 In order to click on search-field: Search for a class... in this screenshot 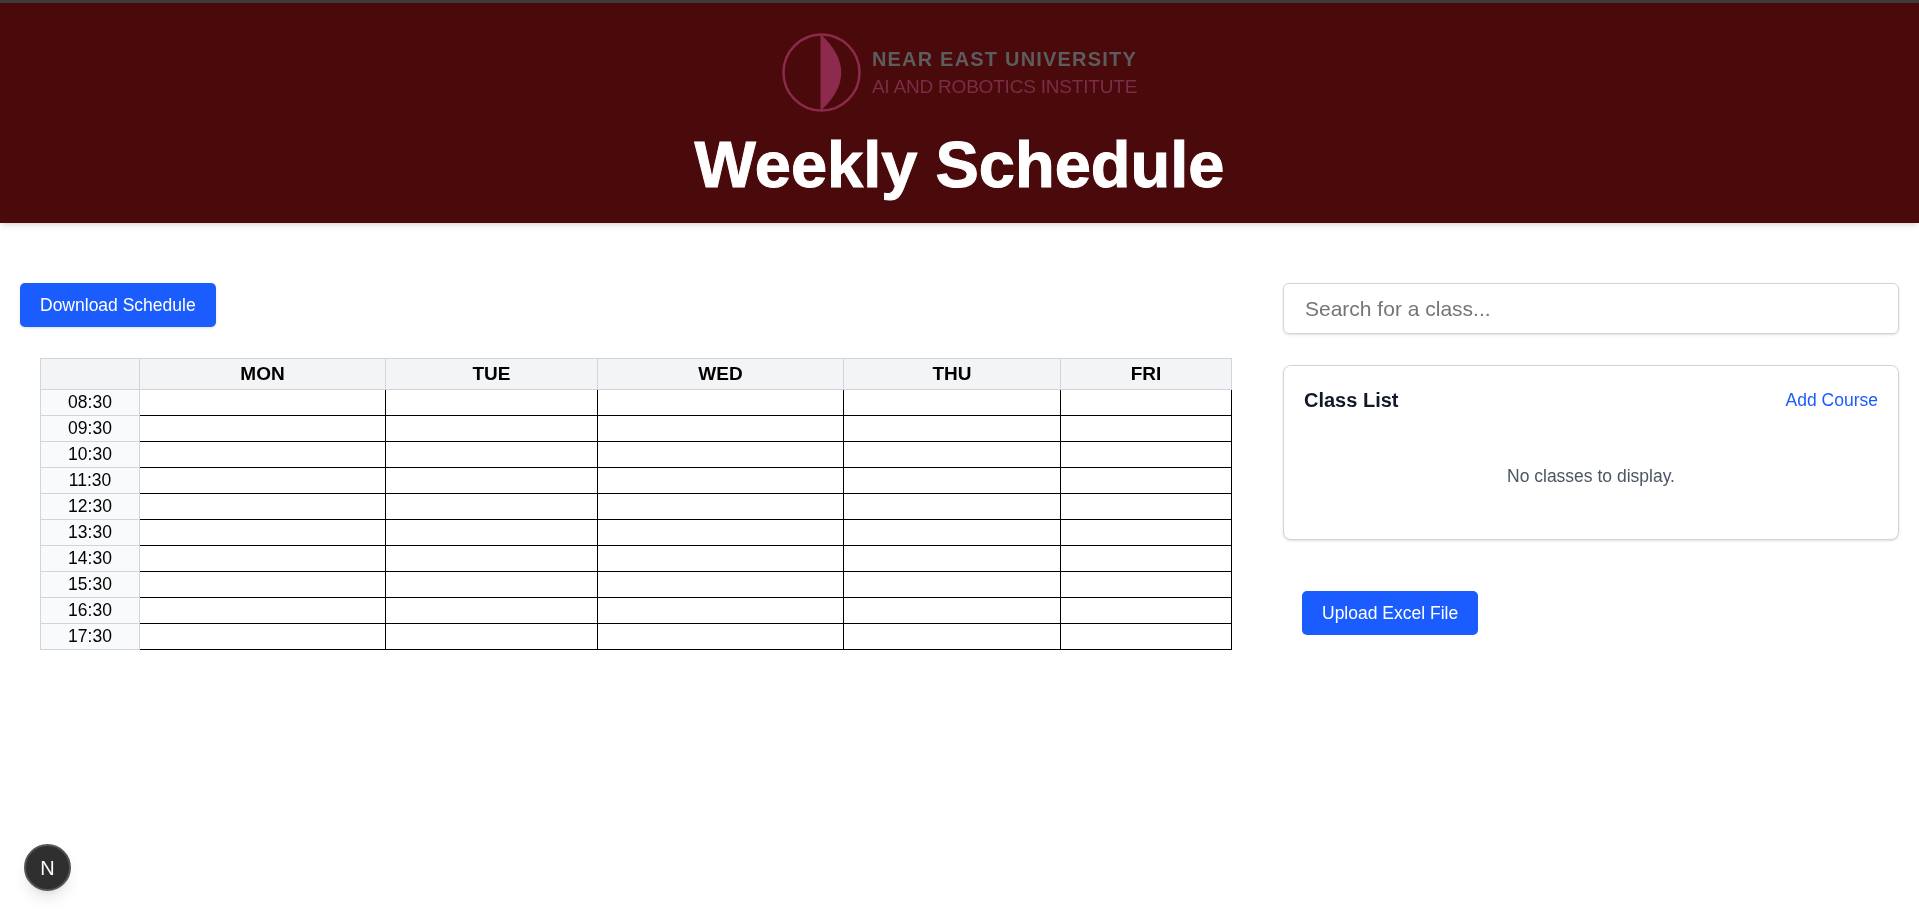, I will do `click(1591, 308)`.